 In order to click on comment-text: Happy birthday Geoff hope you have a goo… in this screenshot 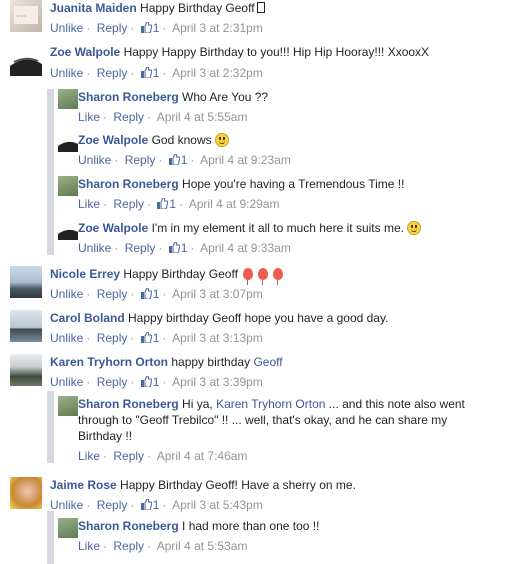, I will do `click(258, 318)`.